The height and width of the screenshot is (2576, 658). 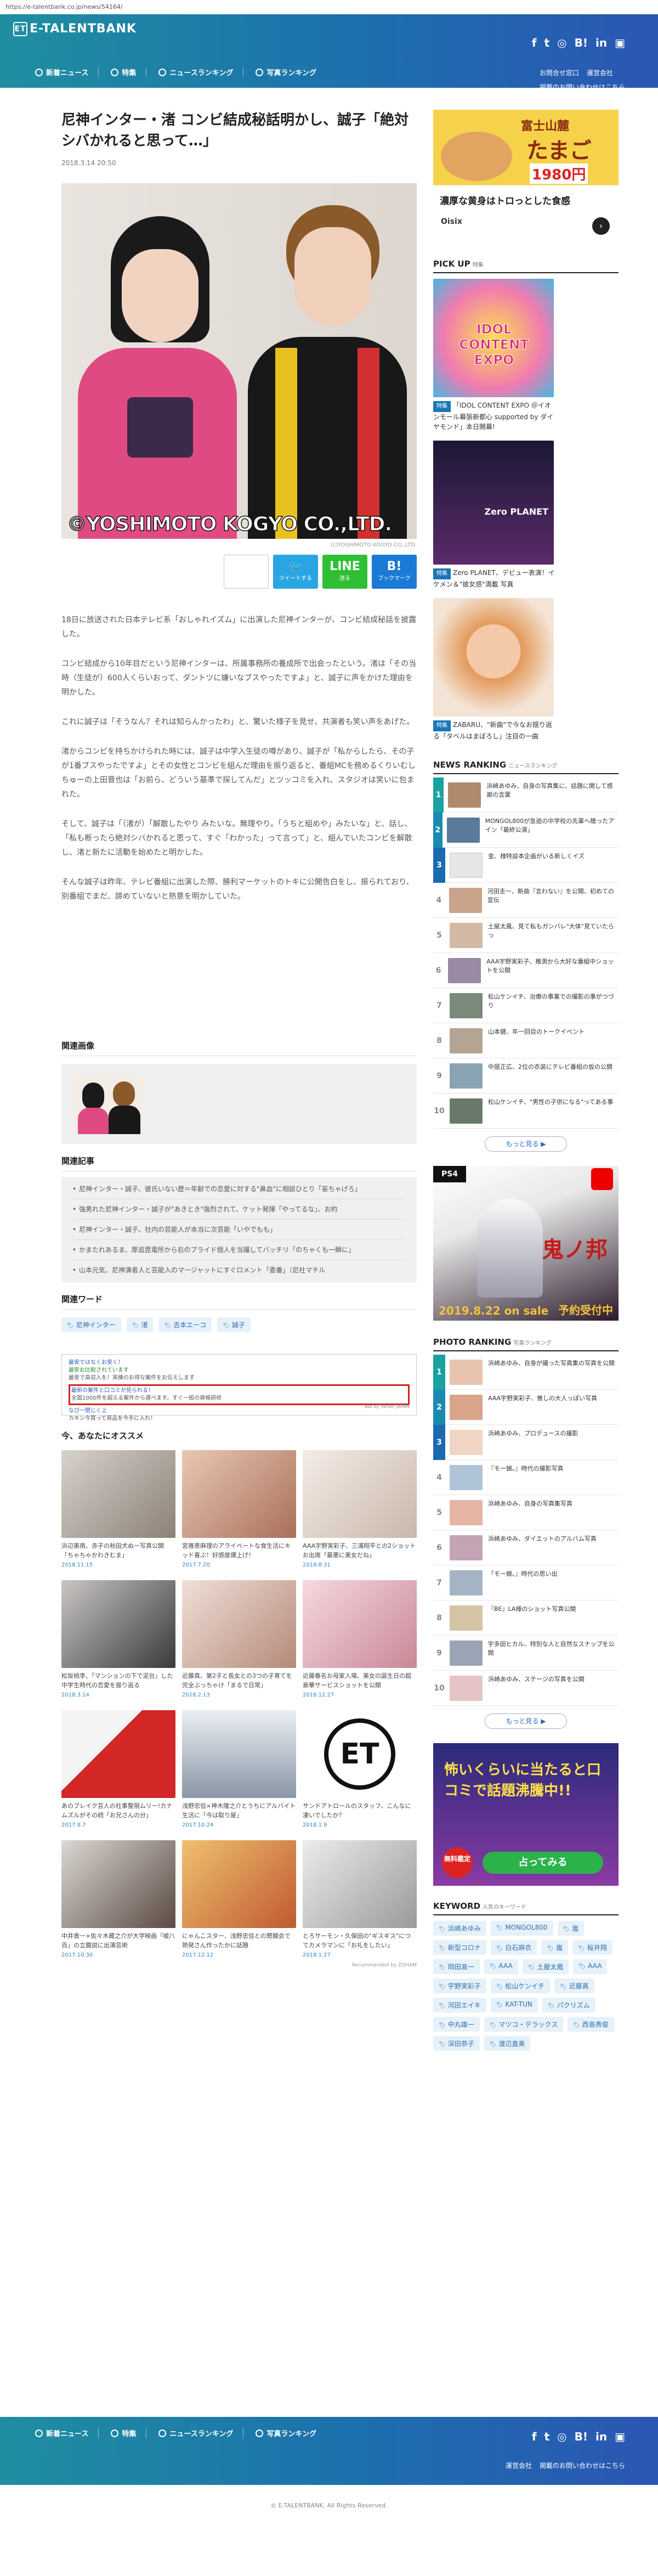 What do you see at coordinates (520, 1986) in the screenshot?
I see `keyword-tag: 松山ケンイチ` at bounding box center [520, 1986].